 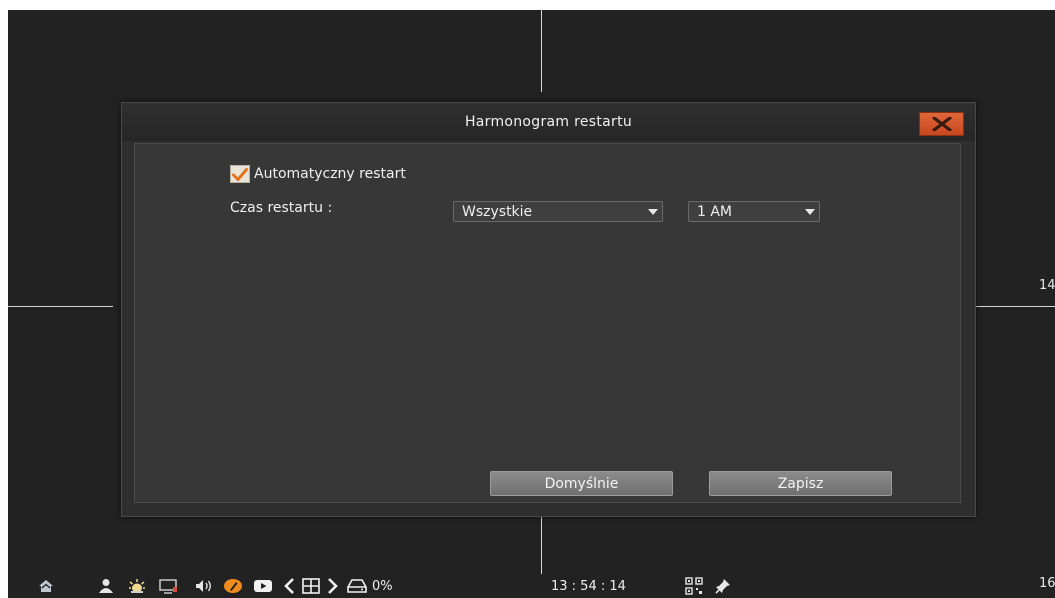 I want to click on grid-divider-vertical-top, so click(x=541, y=51).